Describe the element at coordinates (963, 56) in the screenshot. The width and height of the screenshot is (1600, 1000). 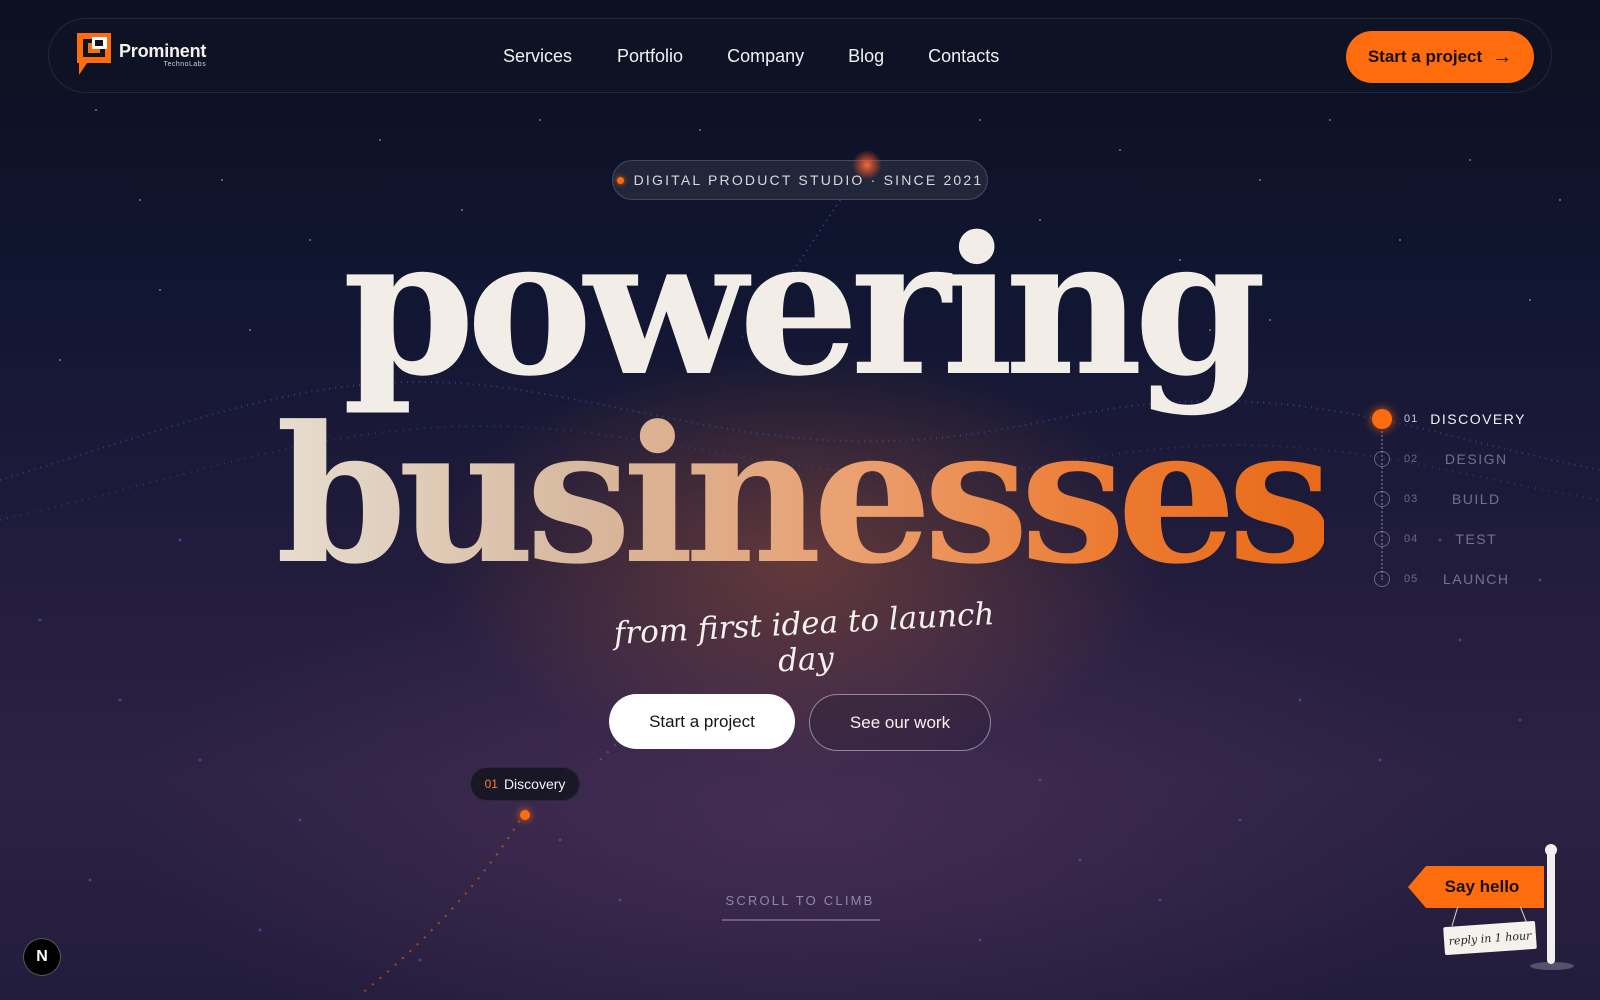
I see `nav-link-contacts: Contacts` at that location.